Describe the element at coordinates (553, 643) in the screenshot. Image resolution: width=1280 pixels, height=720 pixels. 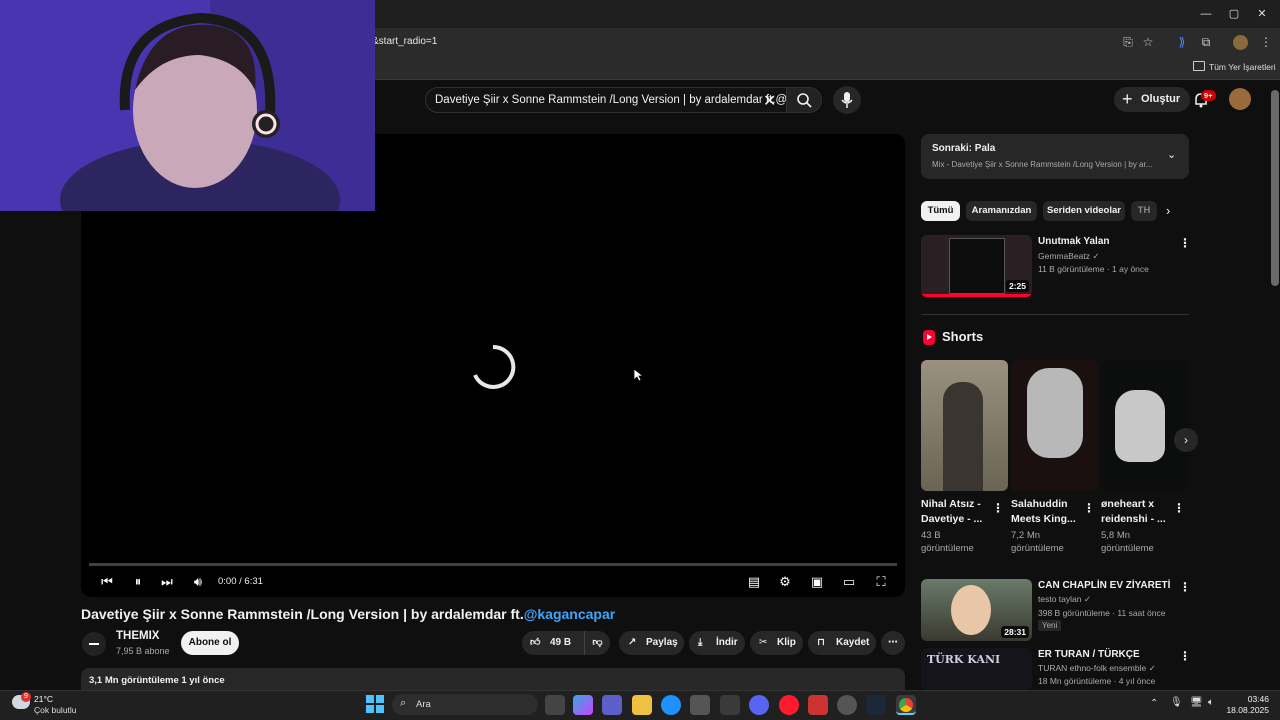
I see `like-button: 👍︎ 49 B` at that location.